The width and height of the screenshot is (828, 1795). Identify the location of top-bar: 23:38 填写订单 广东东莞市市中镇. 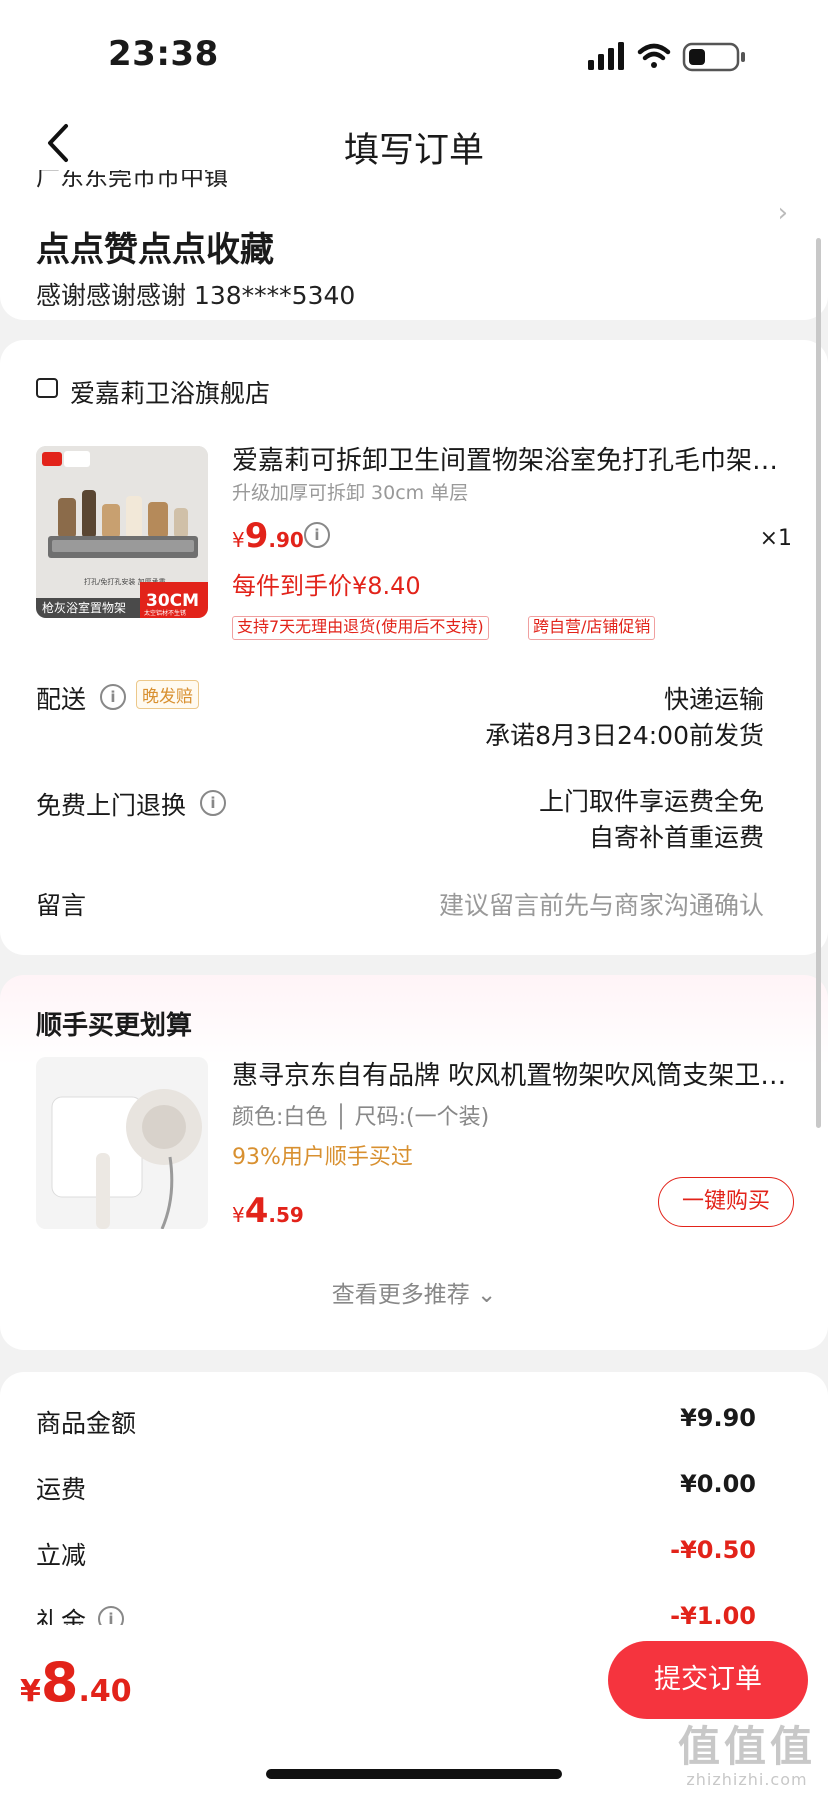
(414, 95).